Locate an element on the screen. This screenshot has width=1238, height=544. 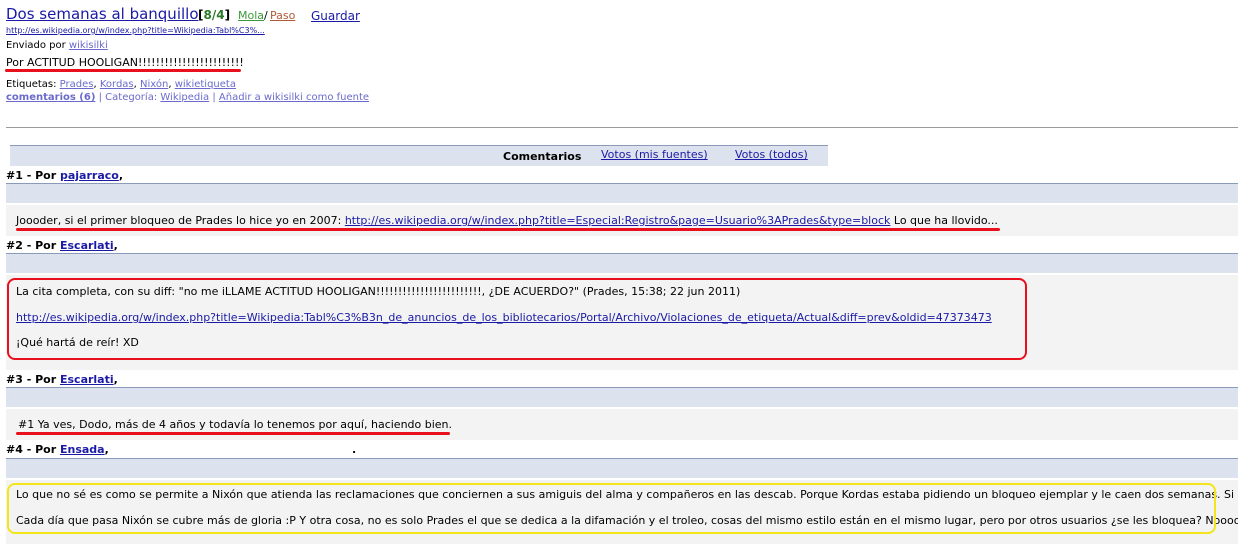
tab-comments: Comentarios is located at coordinates (542, 156).